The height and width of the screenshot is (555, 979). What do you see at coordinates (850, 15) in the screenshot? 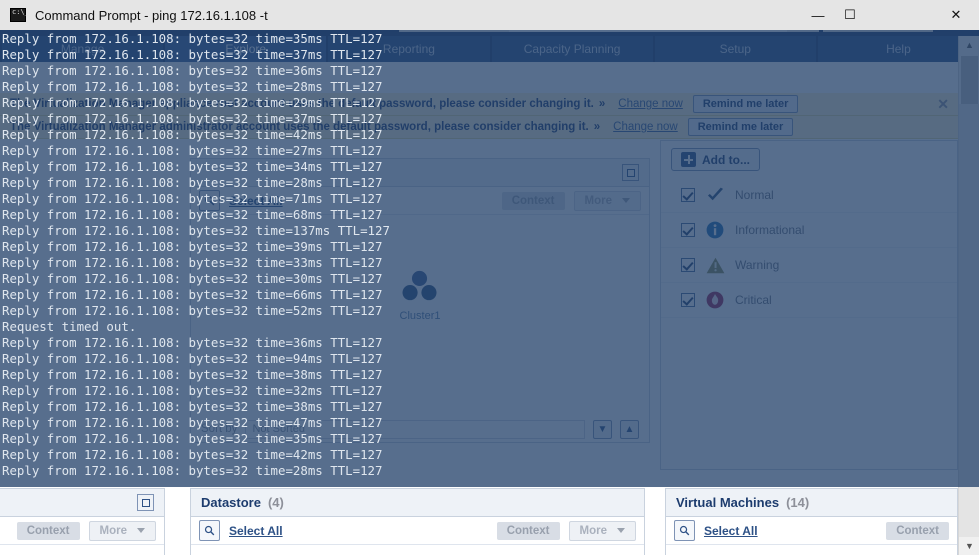
I see `maximize-button: ☐` at bounding box center [850, 15].